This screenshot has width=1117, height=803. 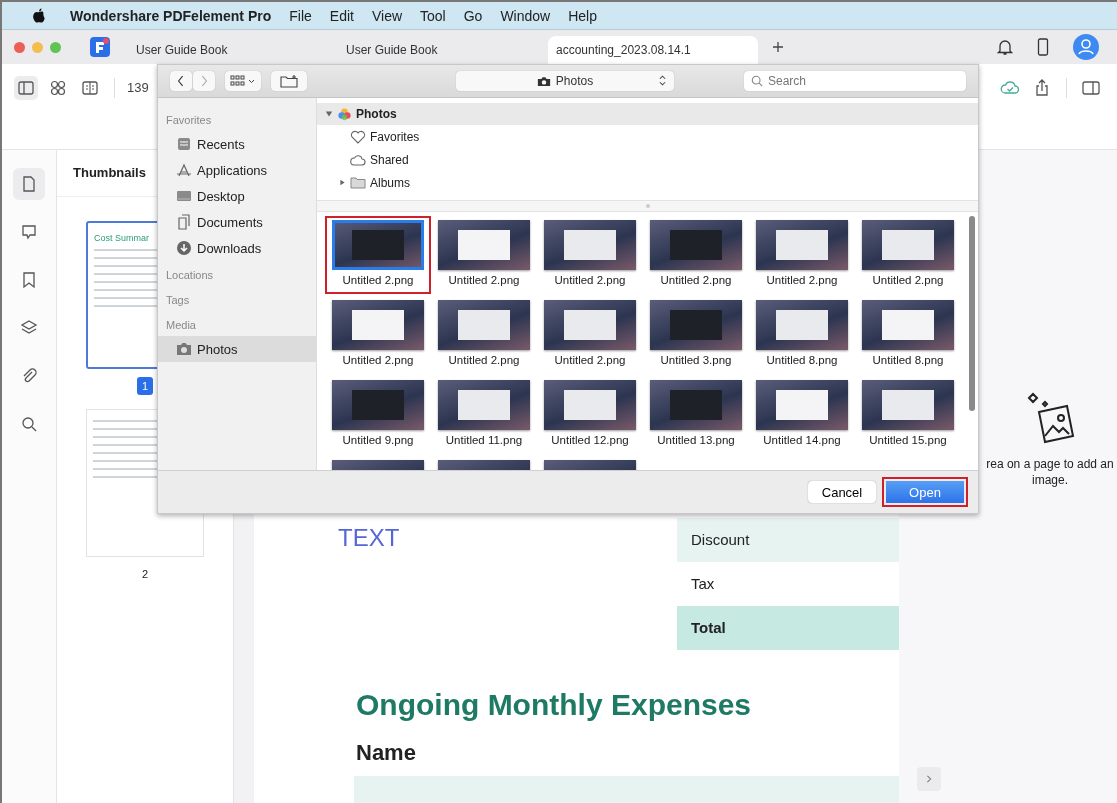 What do you see at coordinates (184, 222) in the screenshot?
I see `documents-icon` at bounding box center [184, 222].